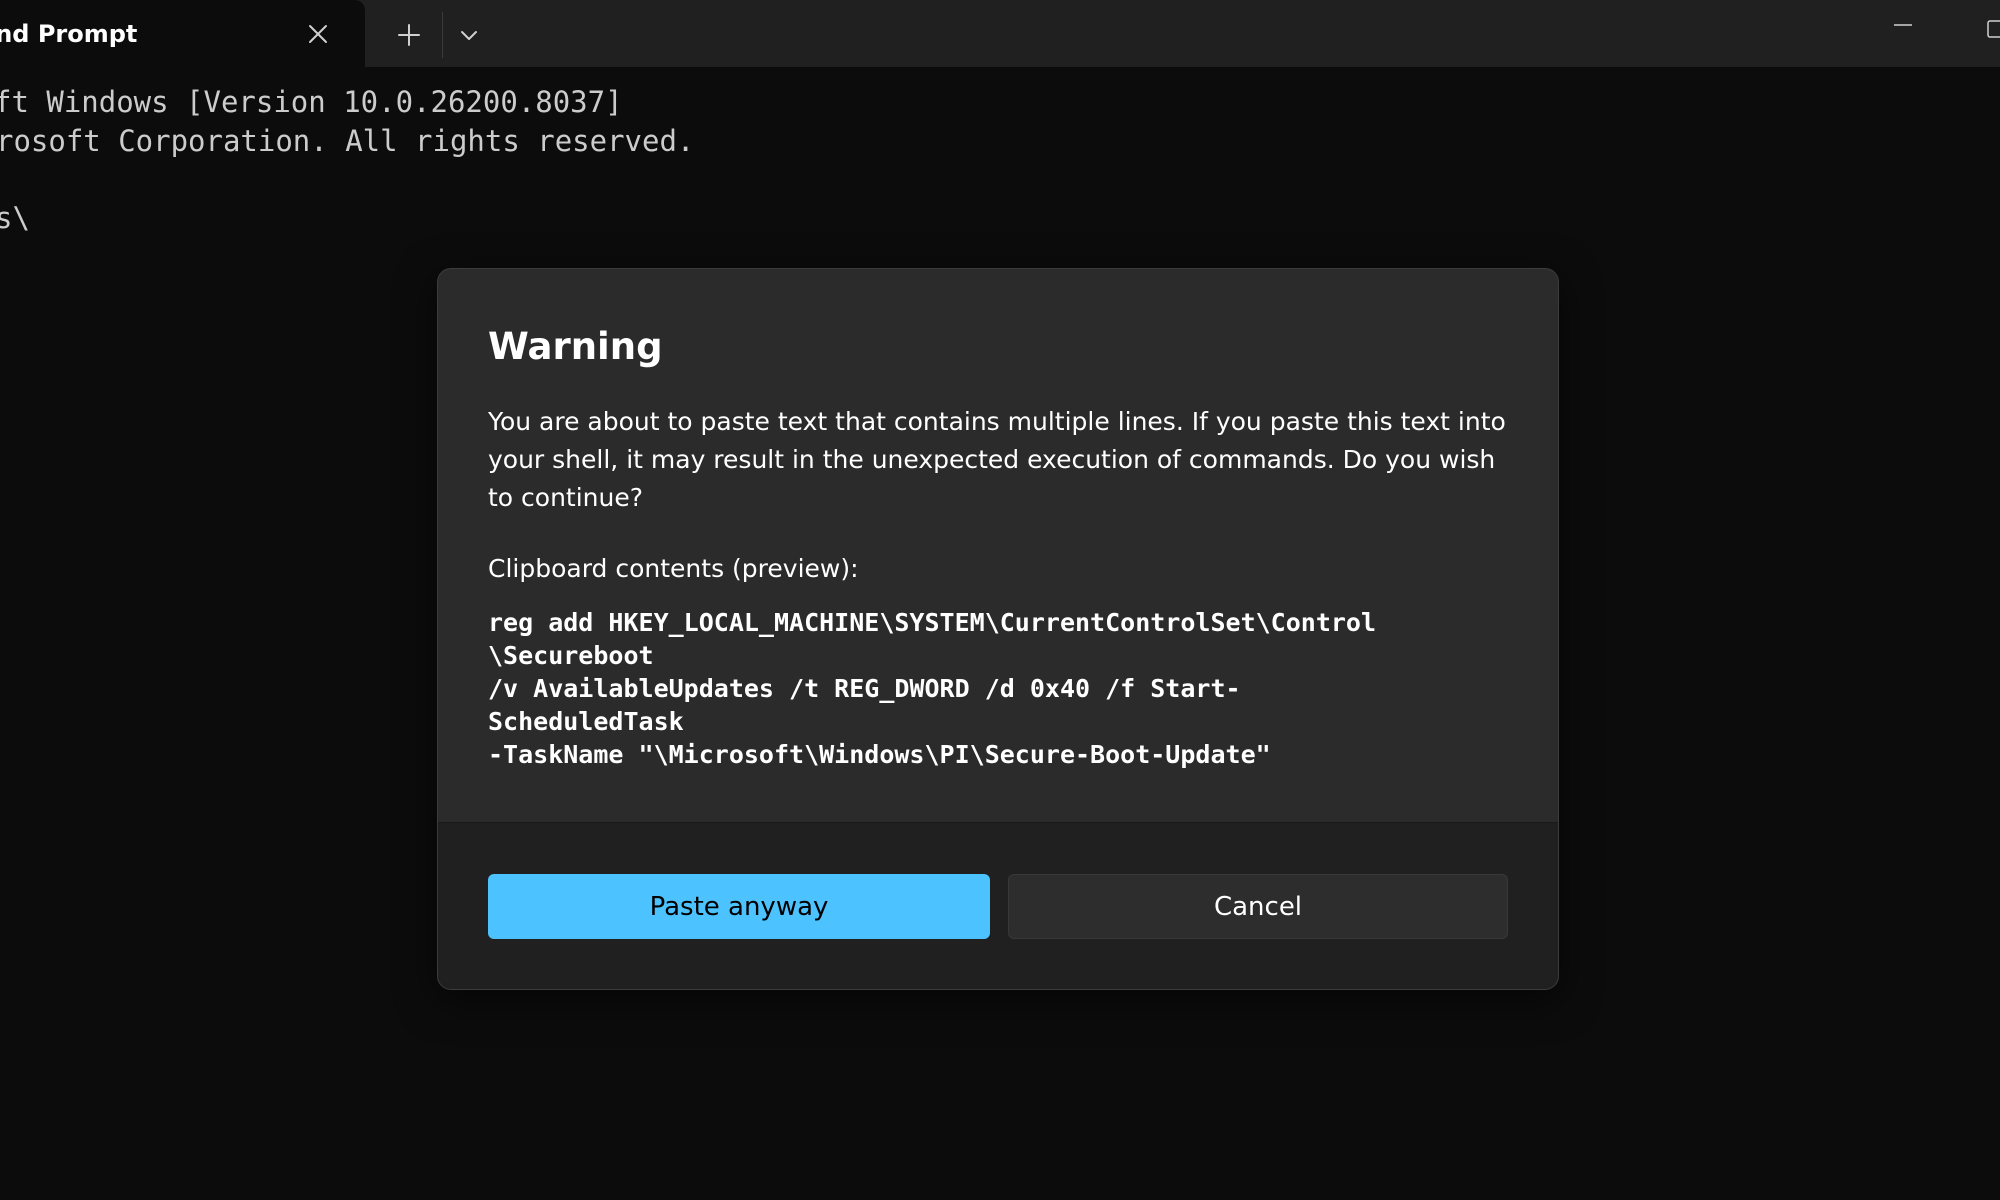 This screenshot has width=2000, height=1200. What do you see at coordinates (15, 218) in the screenshot?
I see `terminal-line: s\` at bounding box center [15, 218].